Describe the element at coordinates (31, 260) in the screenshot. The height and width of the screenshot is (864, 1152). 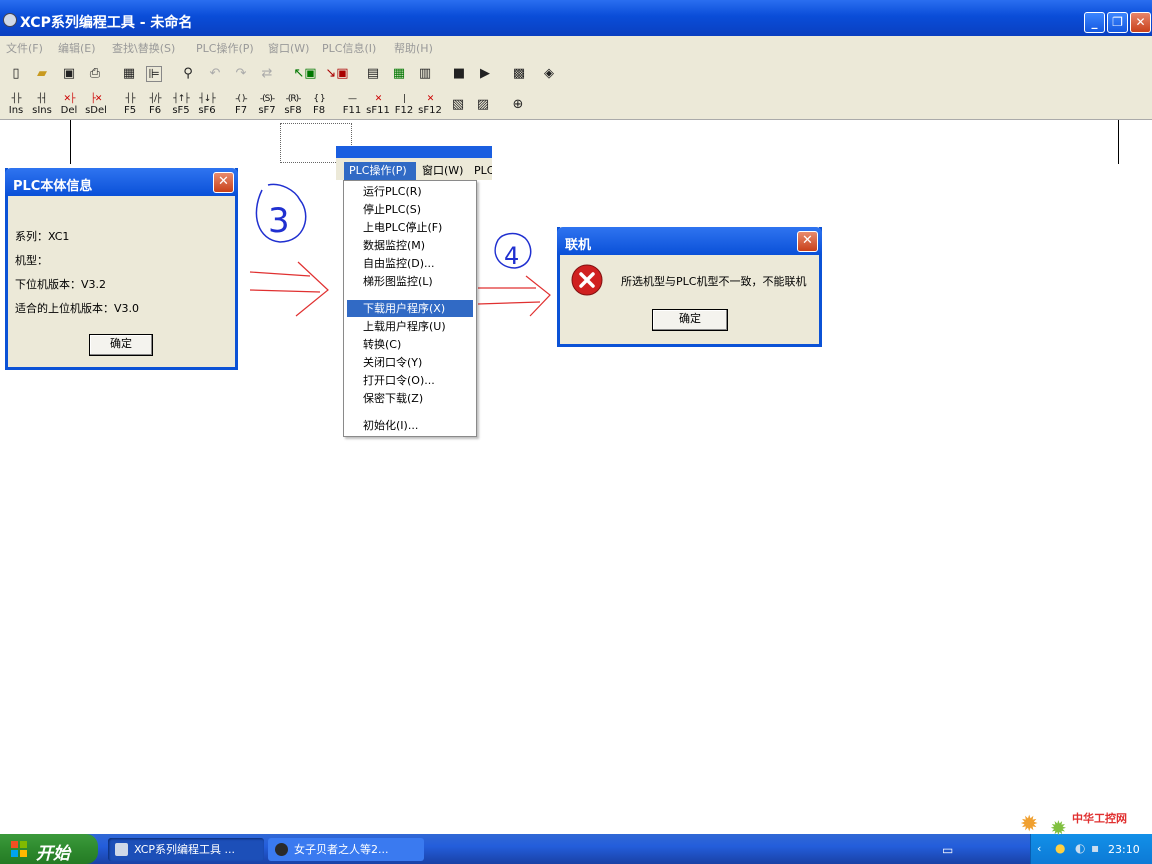
I see `model-label: 机型：` at that location.